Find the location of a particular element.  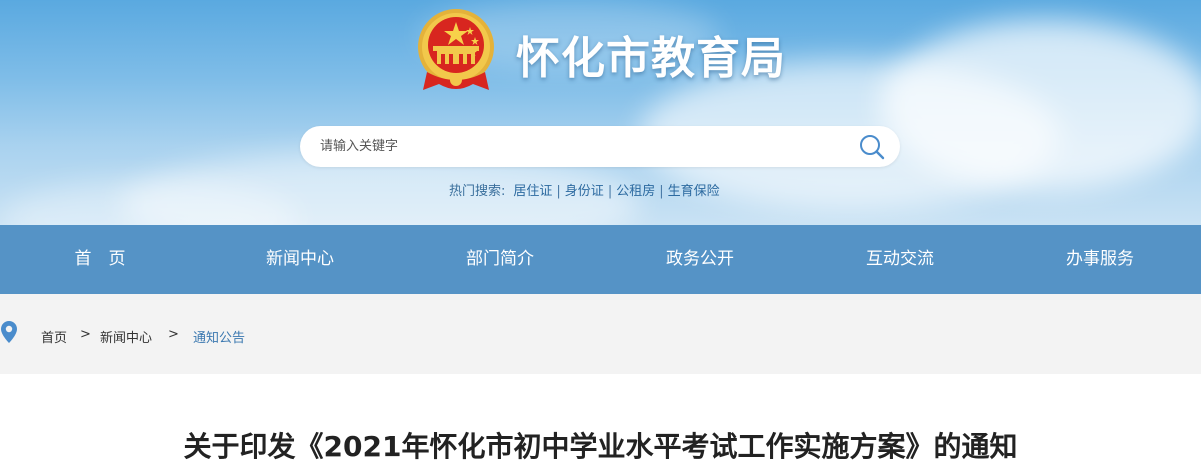

article-title: 关于印发《2021年怀化市初中学业水平考试工作实施方案》的通知 is located at coordinates (600, 446).